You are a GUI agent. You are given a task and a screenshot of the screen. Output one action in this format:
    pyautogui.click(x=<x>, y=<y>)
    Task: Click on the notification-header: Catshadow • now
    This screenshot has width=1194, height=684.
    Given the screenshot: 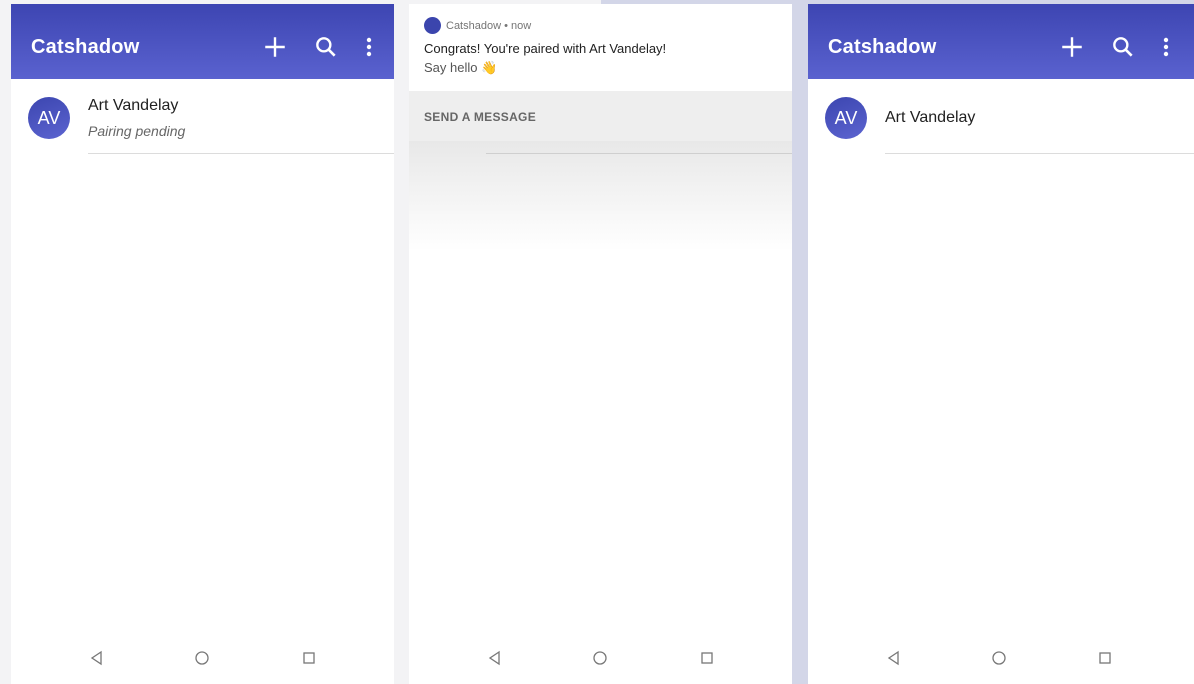 What is the action you would take?
    pyautogui.click(x=489, y=26)
    